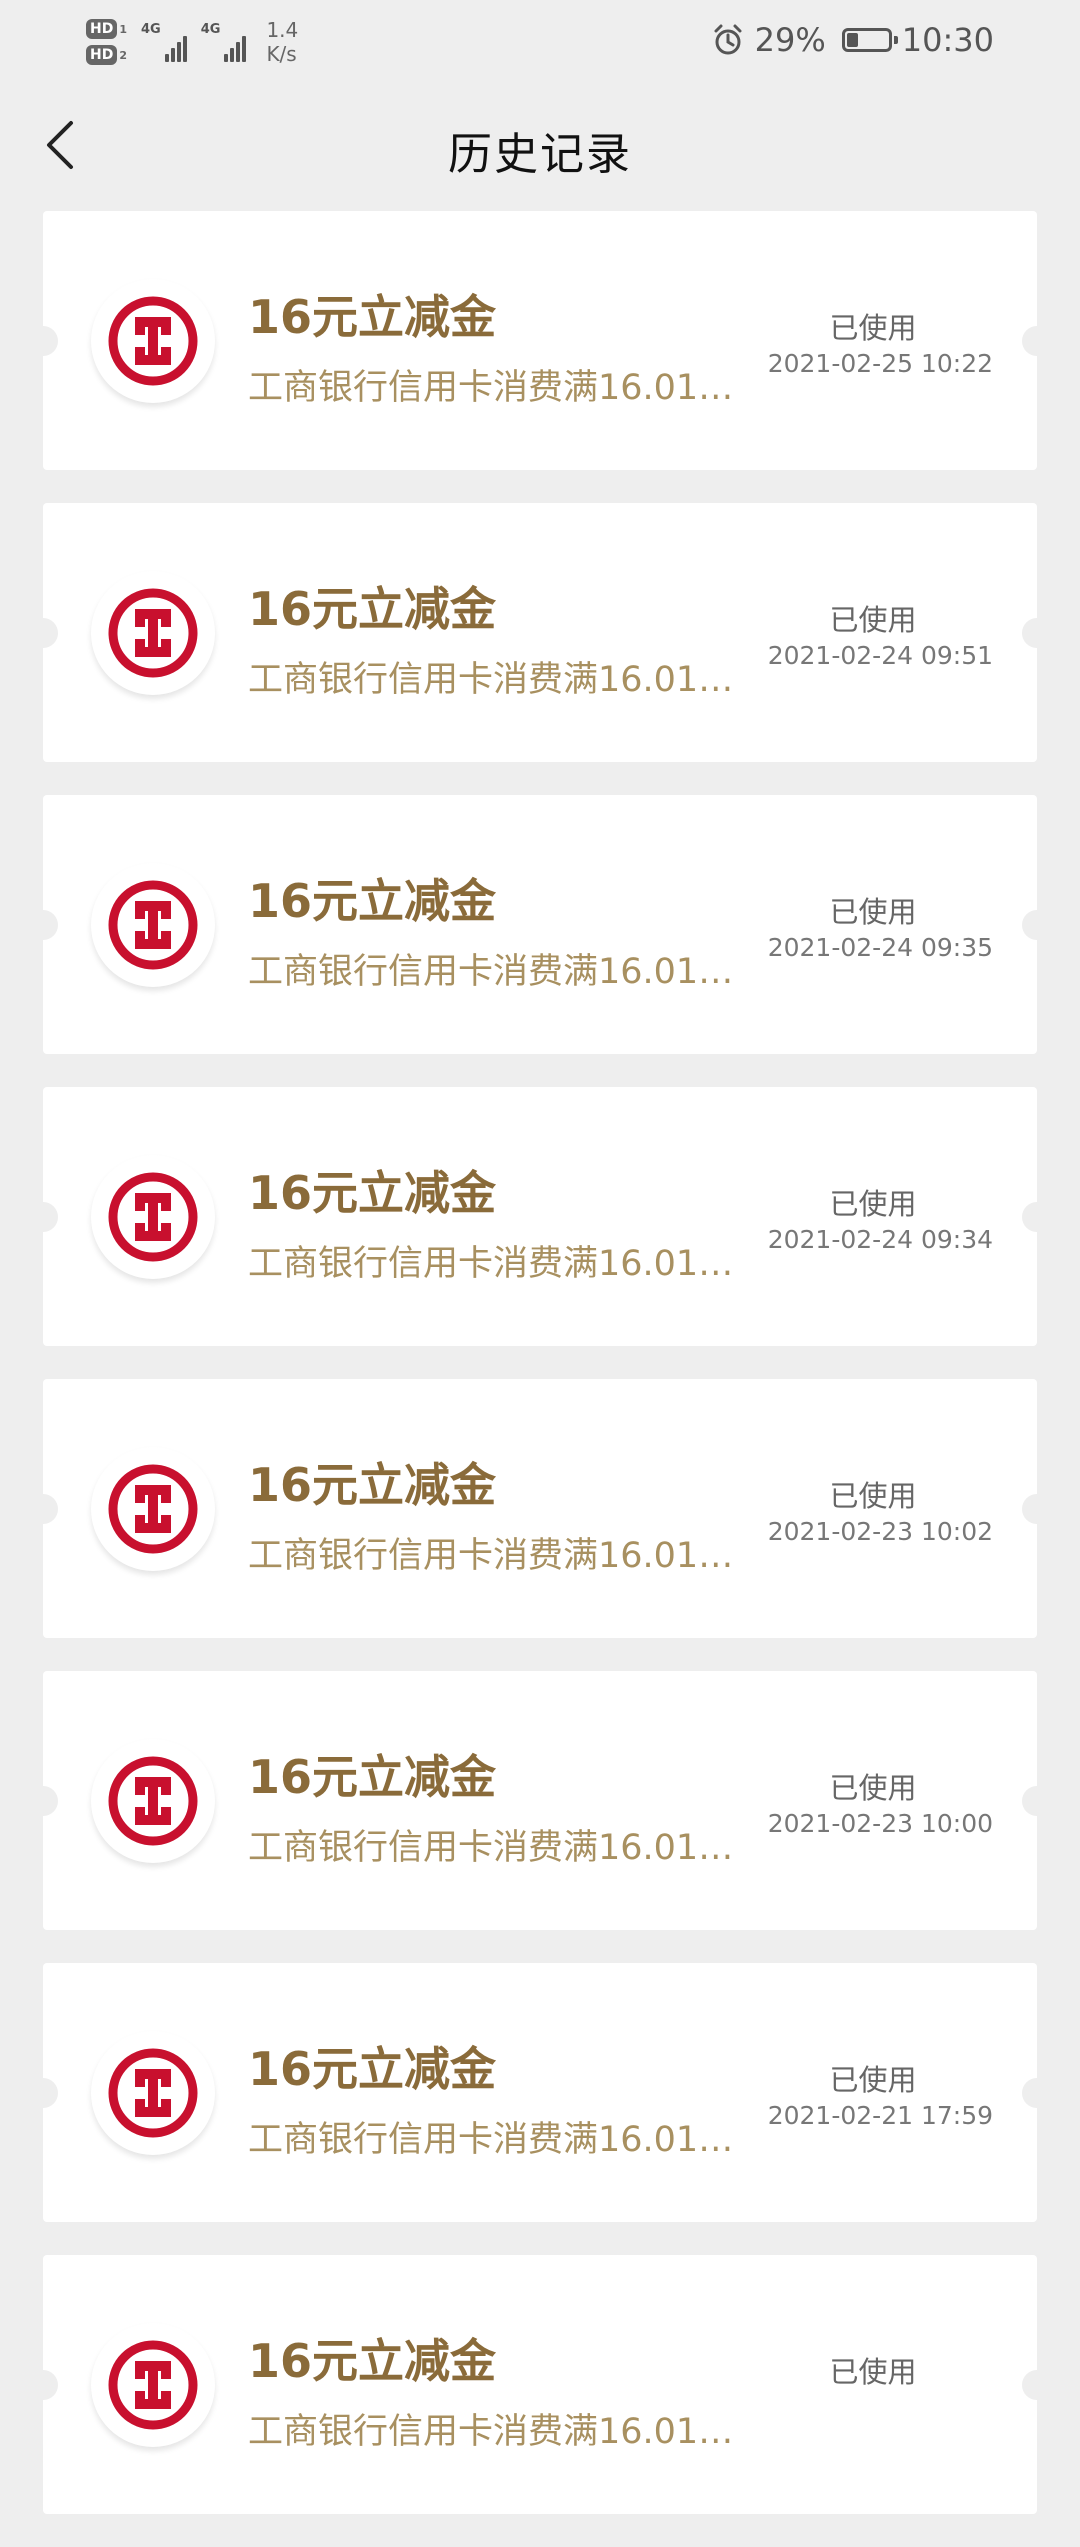 Image resolution: width=1080 pixels, height=2547 pixels. What do you see at coordinates (123, 29) in the screenshot?
I see `hd-number: 1` at bounding box center [123, 29].